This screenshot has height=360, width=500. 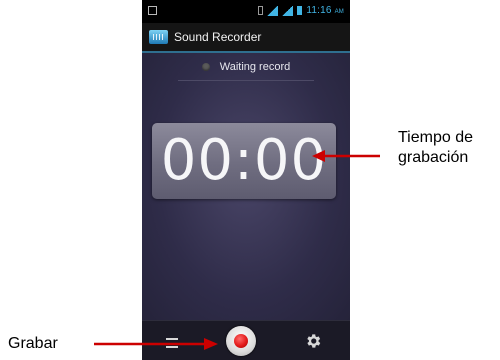 What do you see at coordinates (246, 11) in the screenshot?
I see `status-bar: 11:16 AM` at bounding box center [246, 11].